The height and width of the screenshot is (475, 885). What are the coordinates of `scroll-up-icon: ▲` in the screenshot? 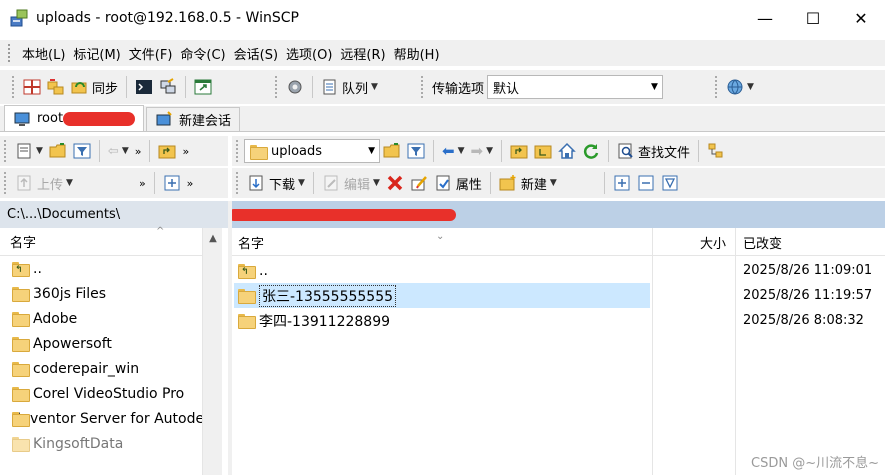 It's located at (213, 239).